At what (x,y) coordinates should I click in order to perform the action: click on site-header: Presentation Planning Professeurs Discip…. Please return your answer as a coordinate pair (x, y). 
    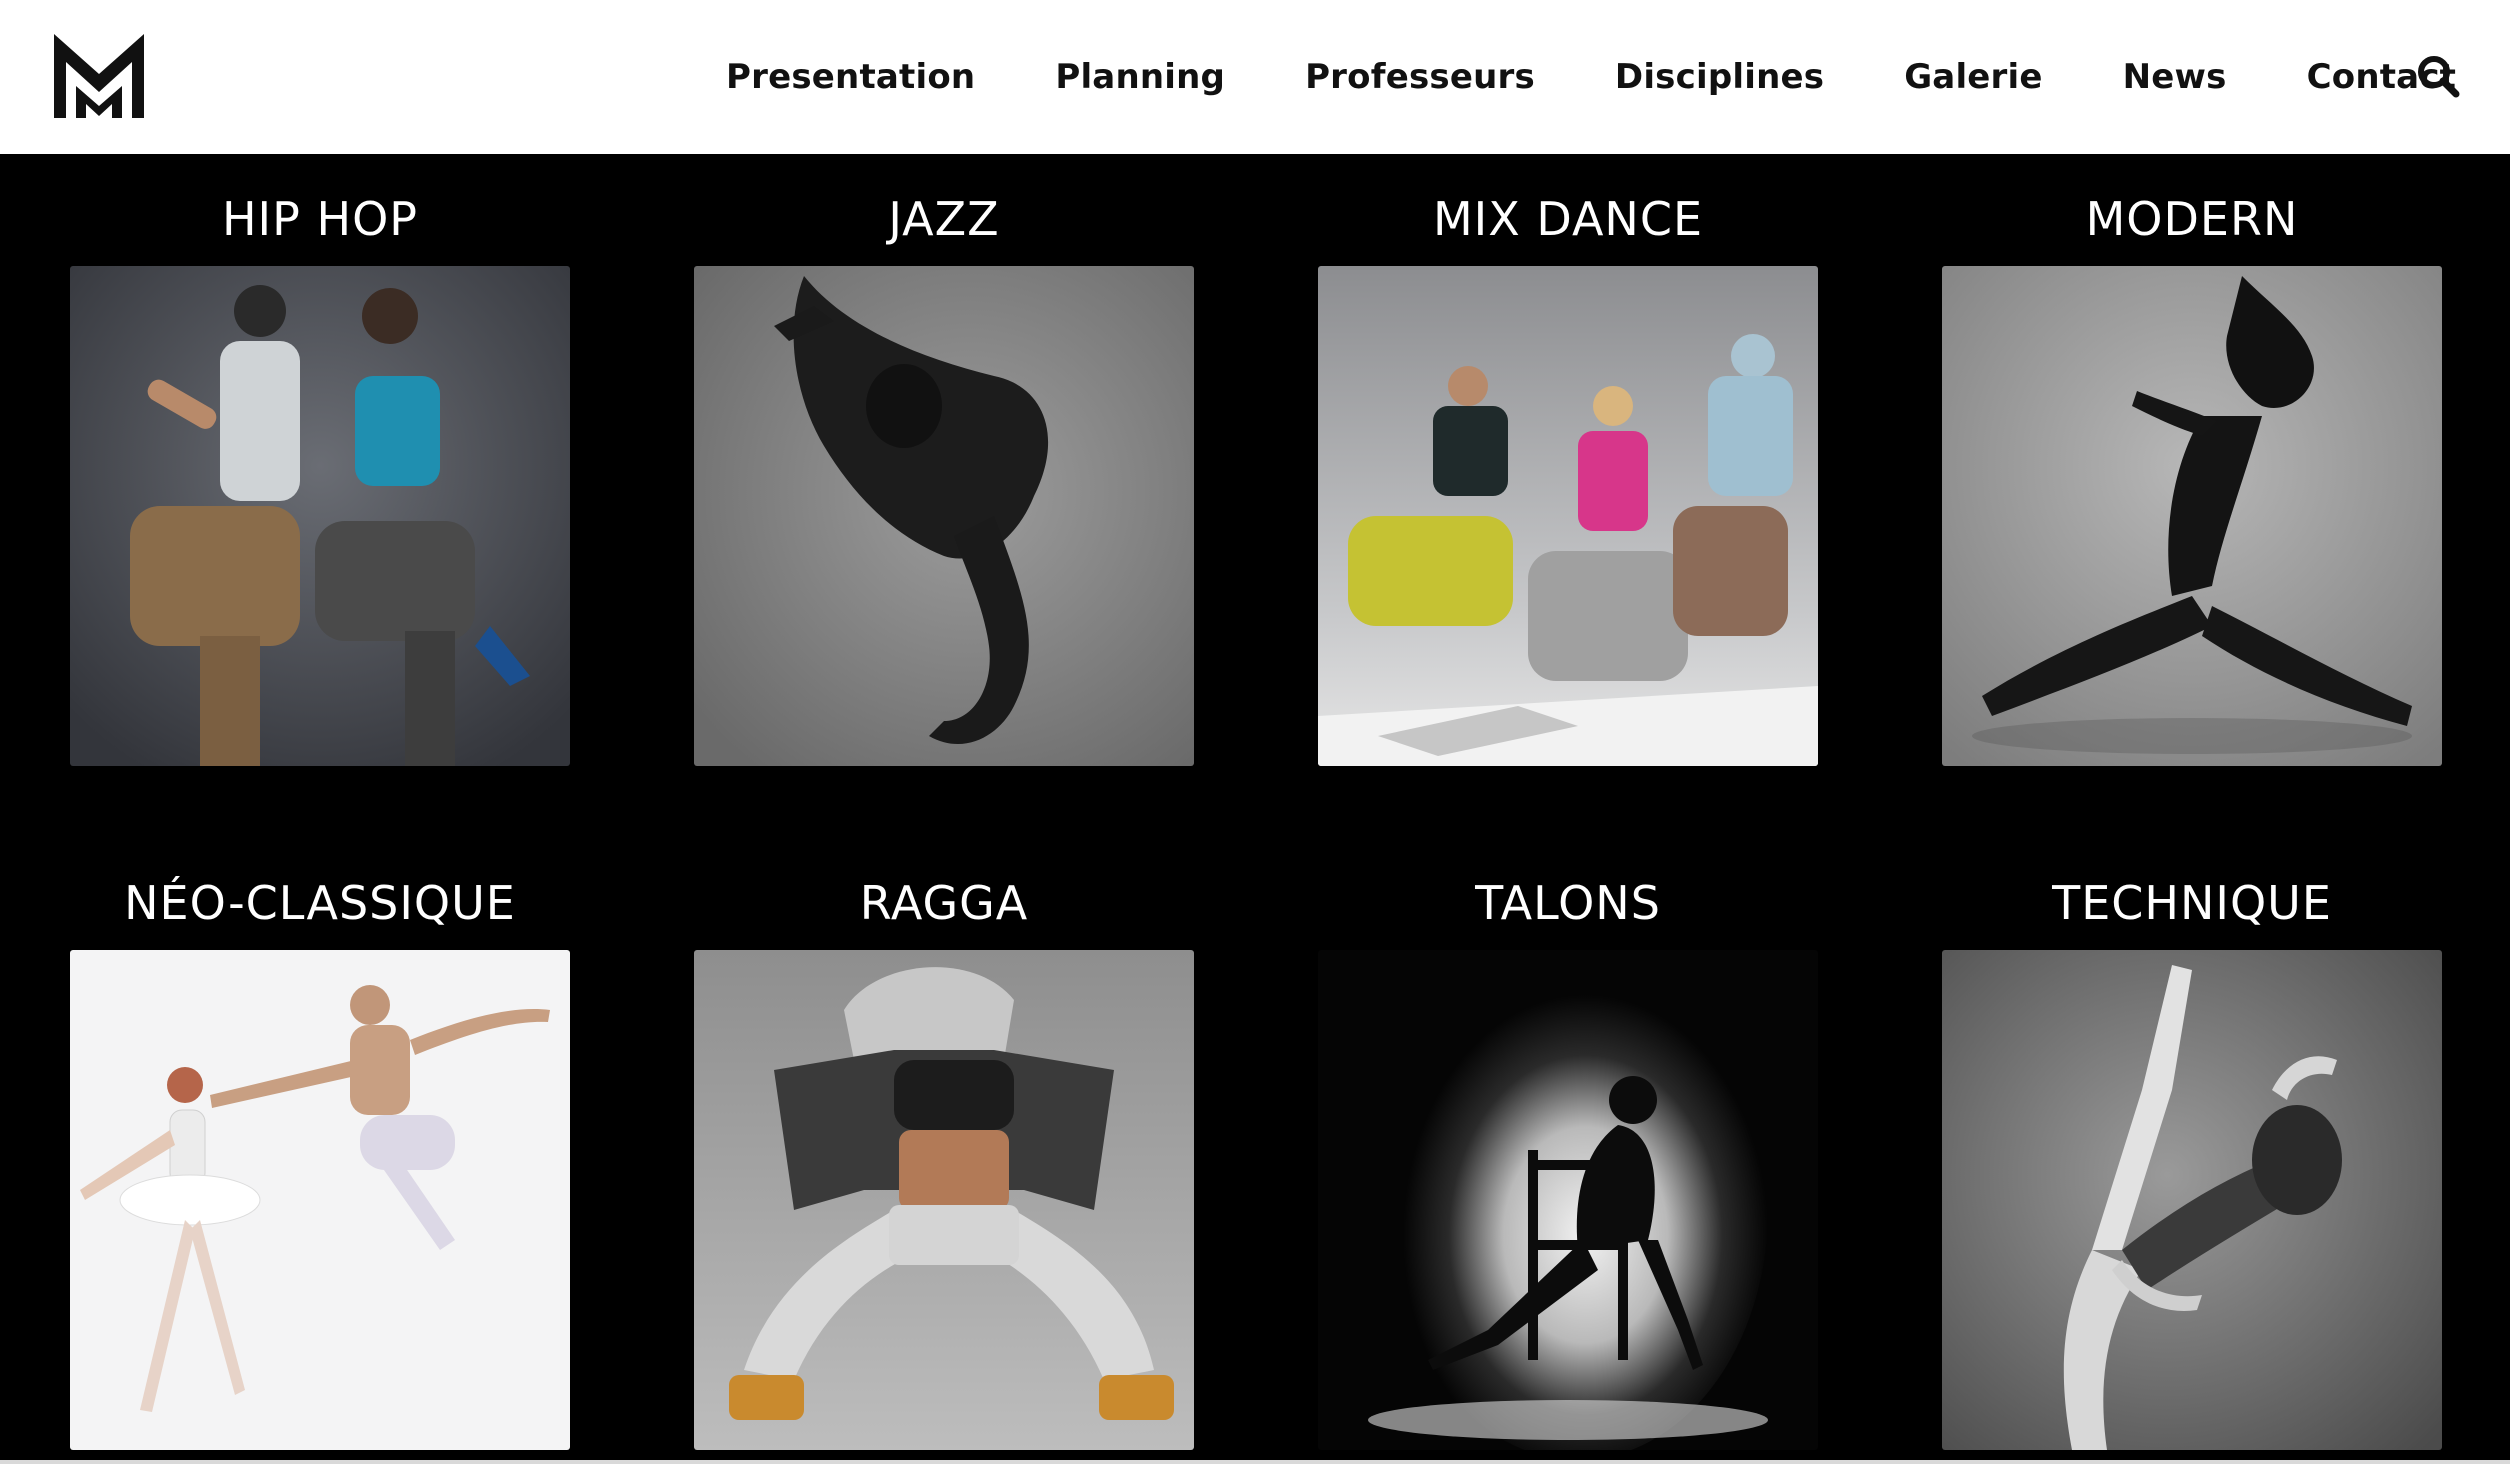
    Looking at the image, I should click on (1255, 77).